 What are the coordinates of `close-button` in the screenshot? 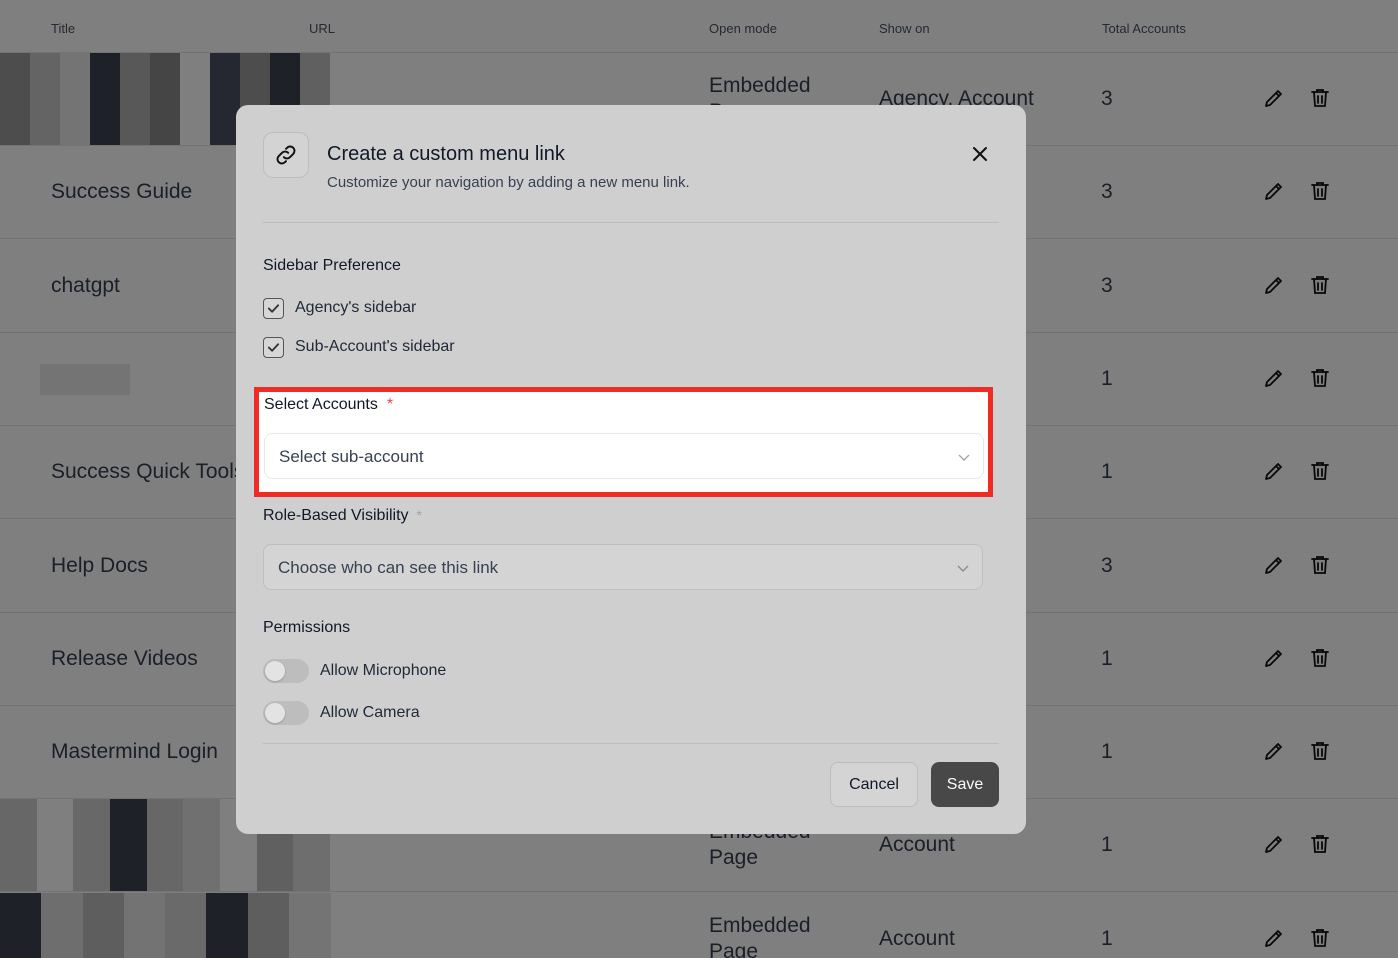 It's located at (980, 154).